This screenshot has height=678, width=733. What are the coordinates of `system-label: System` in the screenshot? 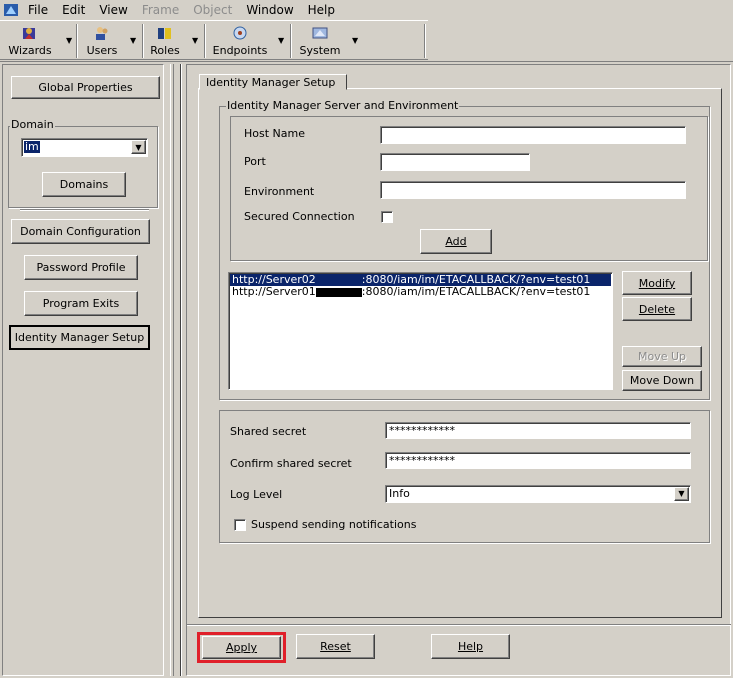 It's located at (320, 50).